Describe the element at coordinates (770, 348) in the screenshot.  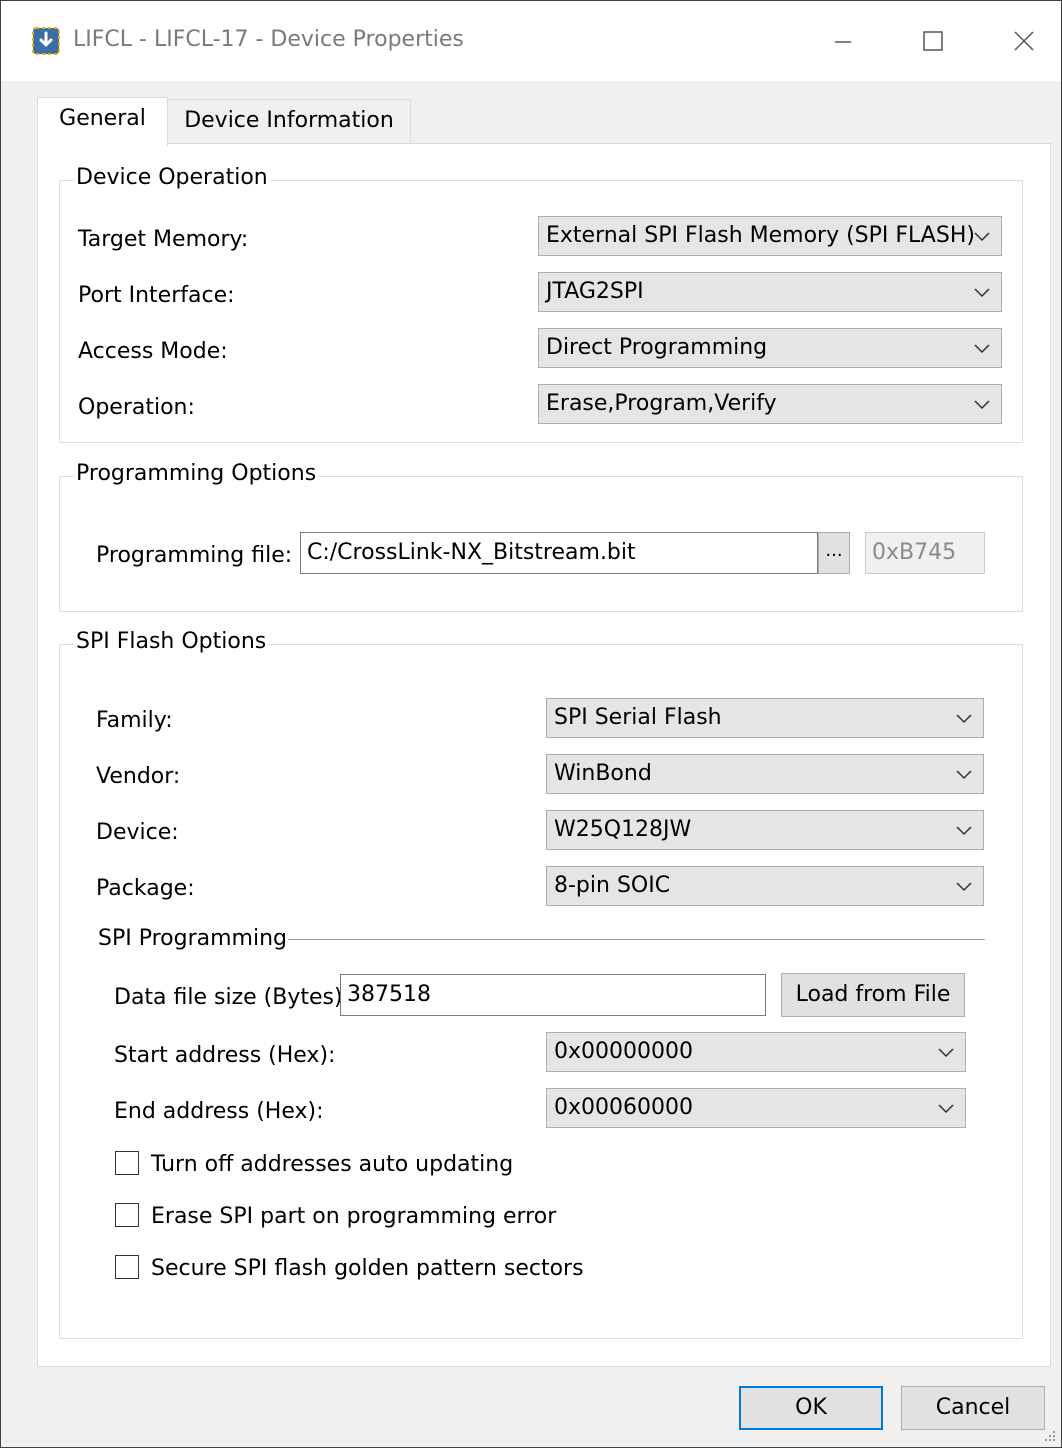
I see `access-mode-select: Direct Programming` at that location.